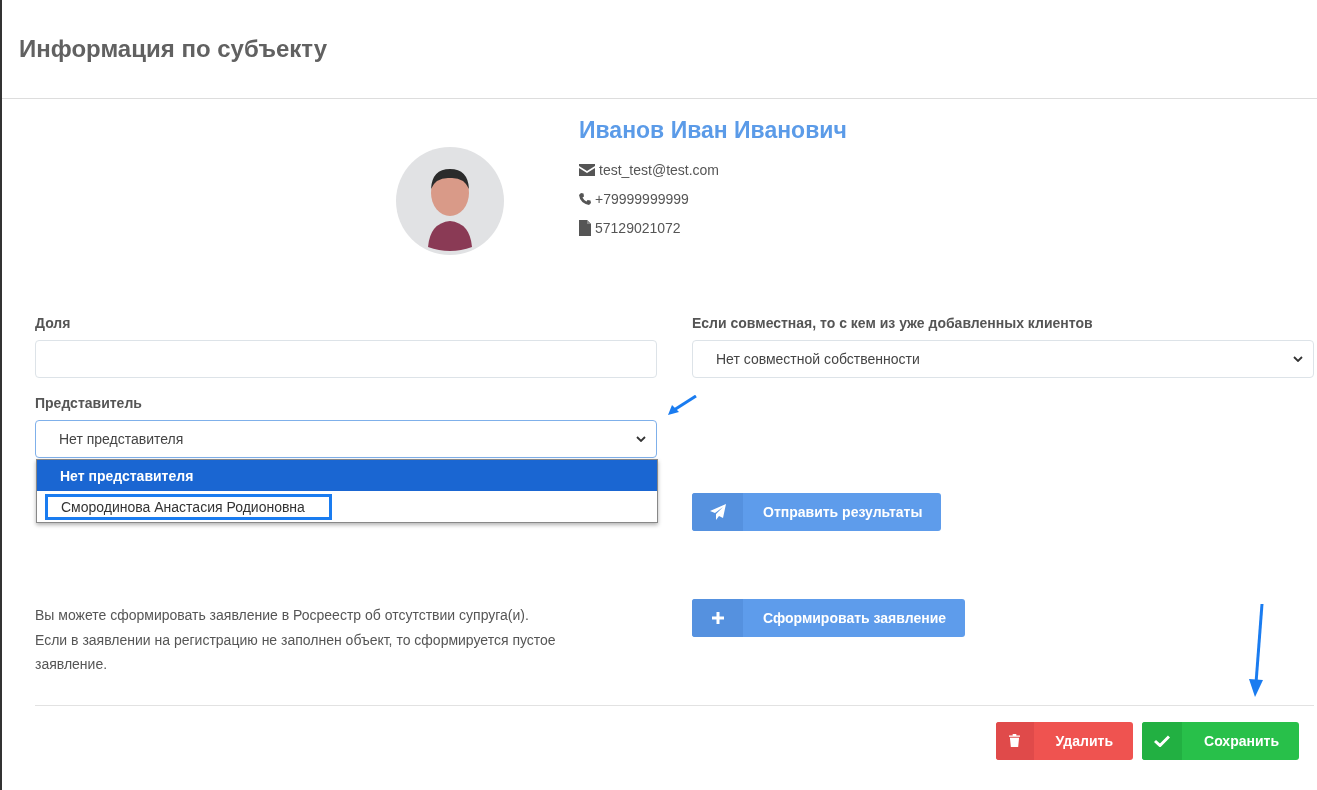 This screenshot has width=1317, height=790. Describe the element at coordinates (587, 169) in the screenshot. I see `envelope-icon` at that location.